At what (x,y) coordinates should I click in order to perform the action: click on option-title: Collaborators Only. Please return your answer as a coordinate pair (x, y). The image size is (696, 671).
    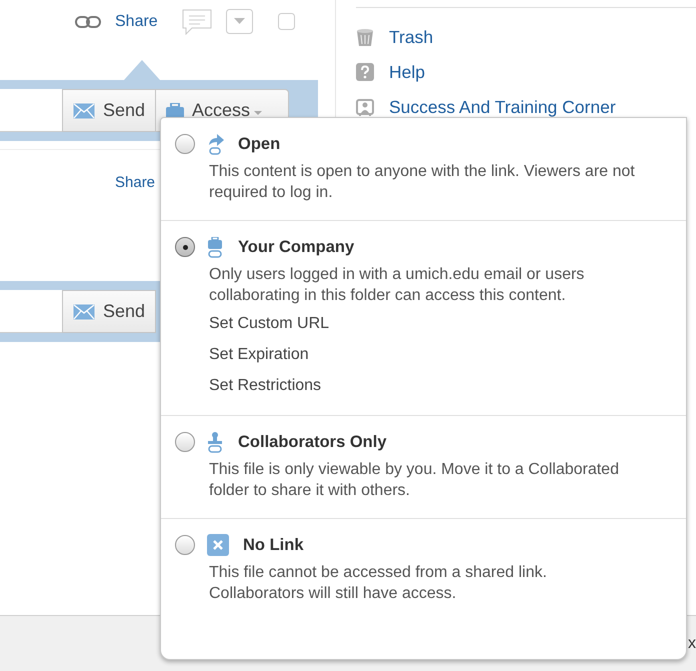
    Looking at the image, I should click on (312, 442).